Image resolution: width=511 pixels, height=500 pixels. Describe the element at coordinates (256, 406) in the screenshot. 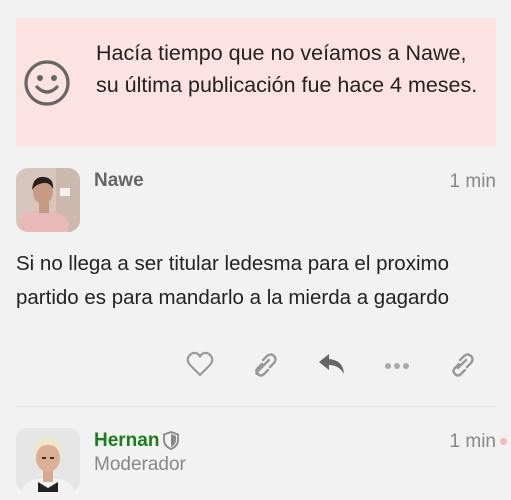

I see `post-divider` at that location.